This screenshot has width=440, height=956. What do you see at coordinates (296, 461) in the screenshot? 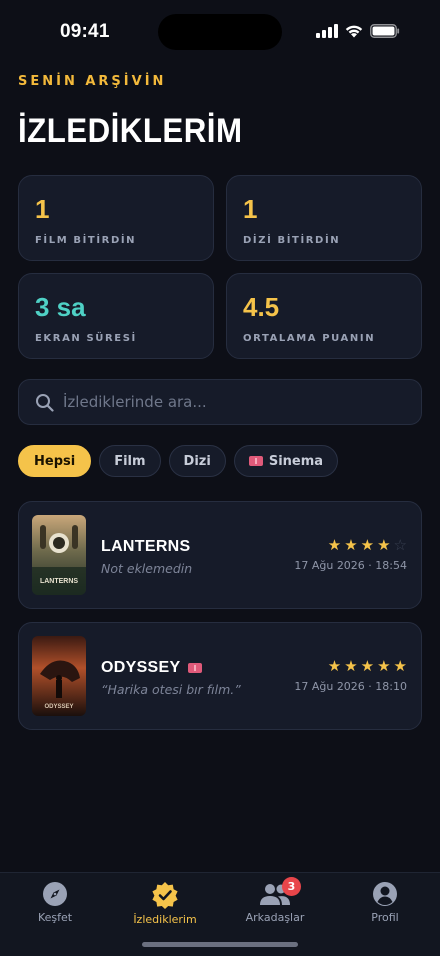
I see `chip-label: Sinema` at bounding box center [296, 461].